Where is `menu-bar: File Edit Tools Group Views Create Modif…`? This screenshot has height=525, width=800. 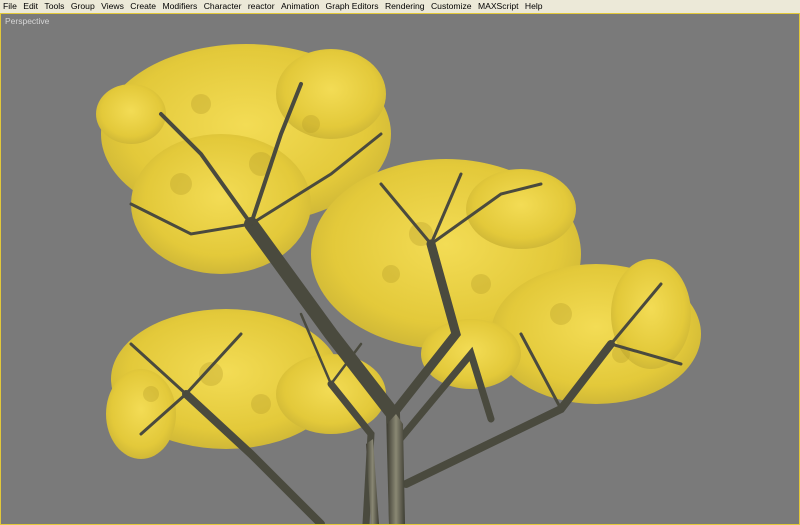 menu-bar: File Edit Tools Group Views Create Modif… is located at coordinates (400, 6).